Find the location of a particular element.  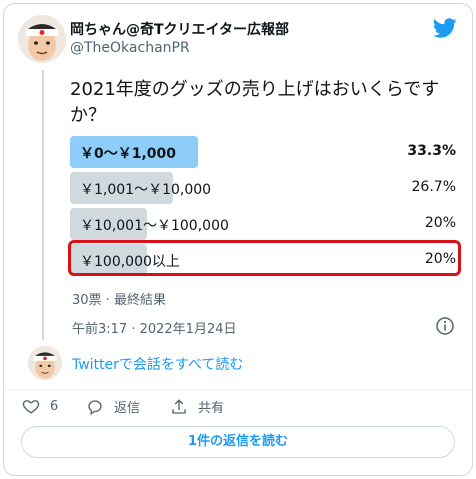

reply-avatar is located at coordinates (45, 363).